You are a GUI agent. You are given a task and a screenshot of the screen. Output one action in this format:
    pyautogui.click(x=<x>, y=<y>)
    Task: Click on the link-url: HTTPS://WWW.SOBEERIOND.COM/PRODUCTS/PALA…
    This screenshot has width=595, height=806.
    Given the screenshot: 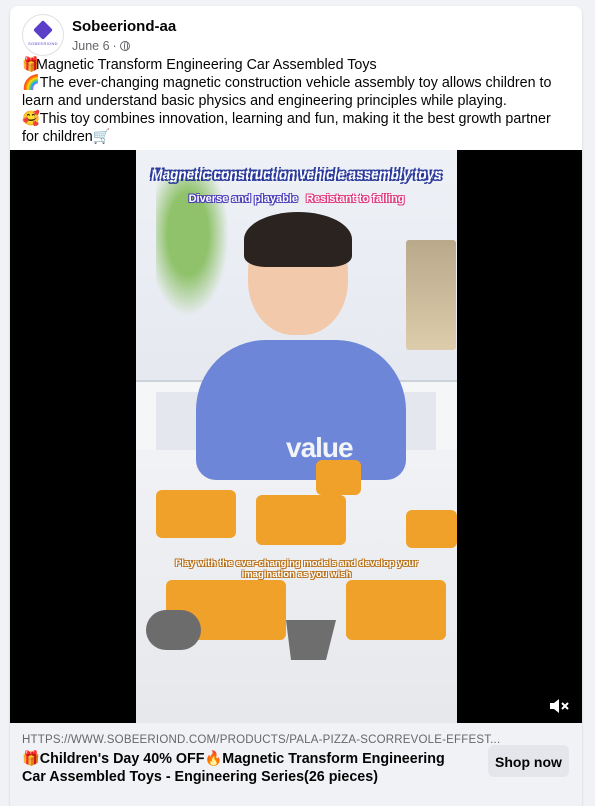 What is the action you would take?
    pyautogui.click(x=261, y=740)
    